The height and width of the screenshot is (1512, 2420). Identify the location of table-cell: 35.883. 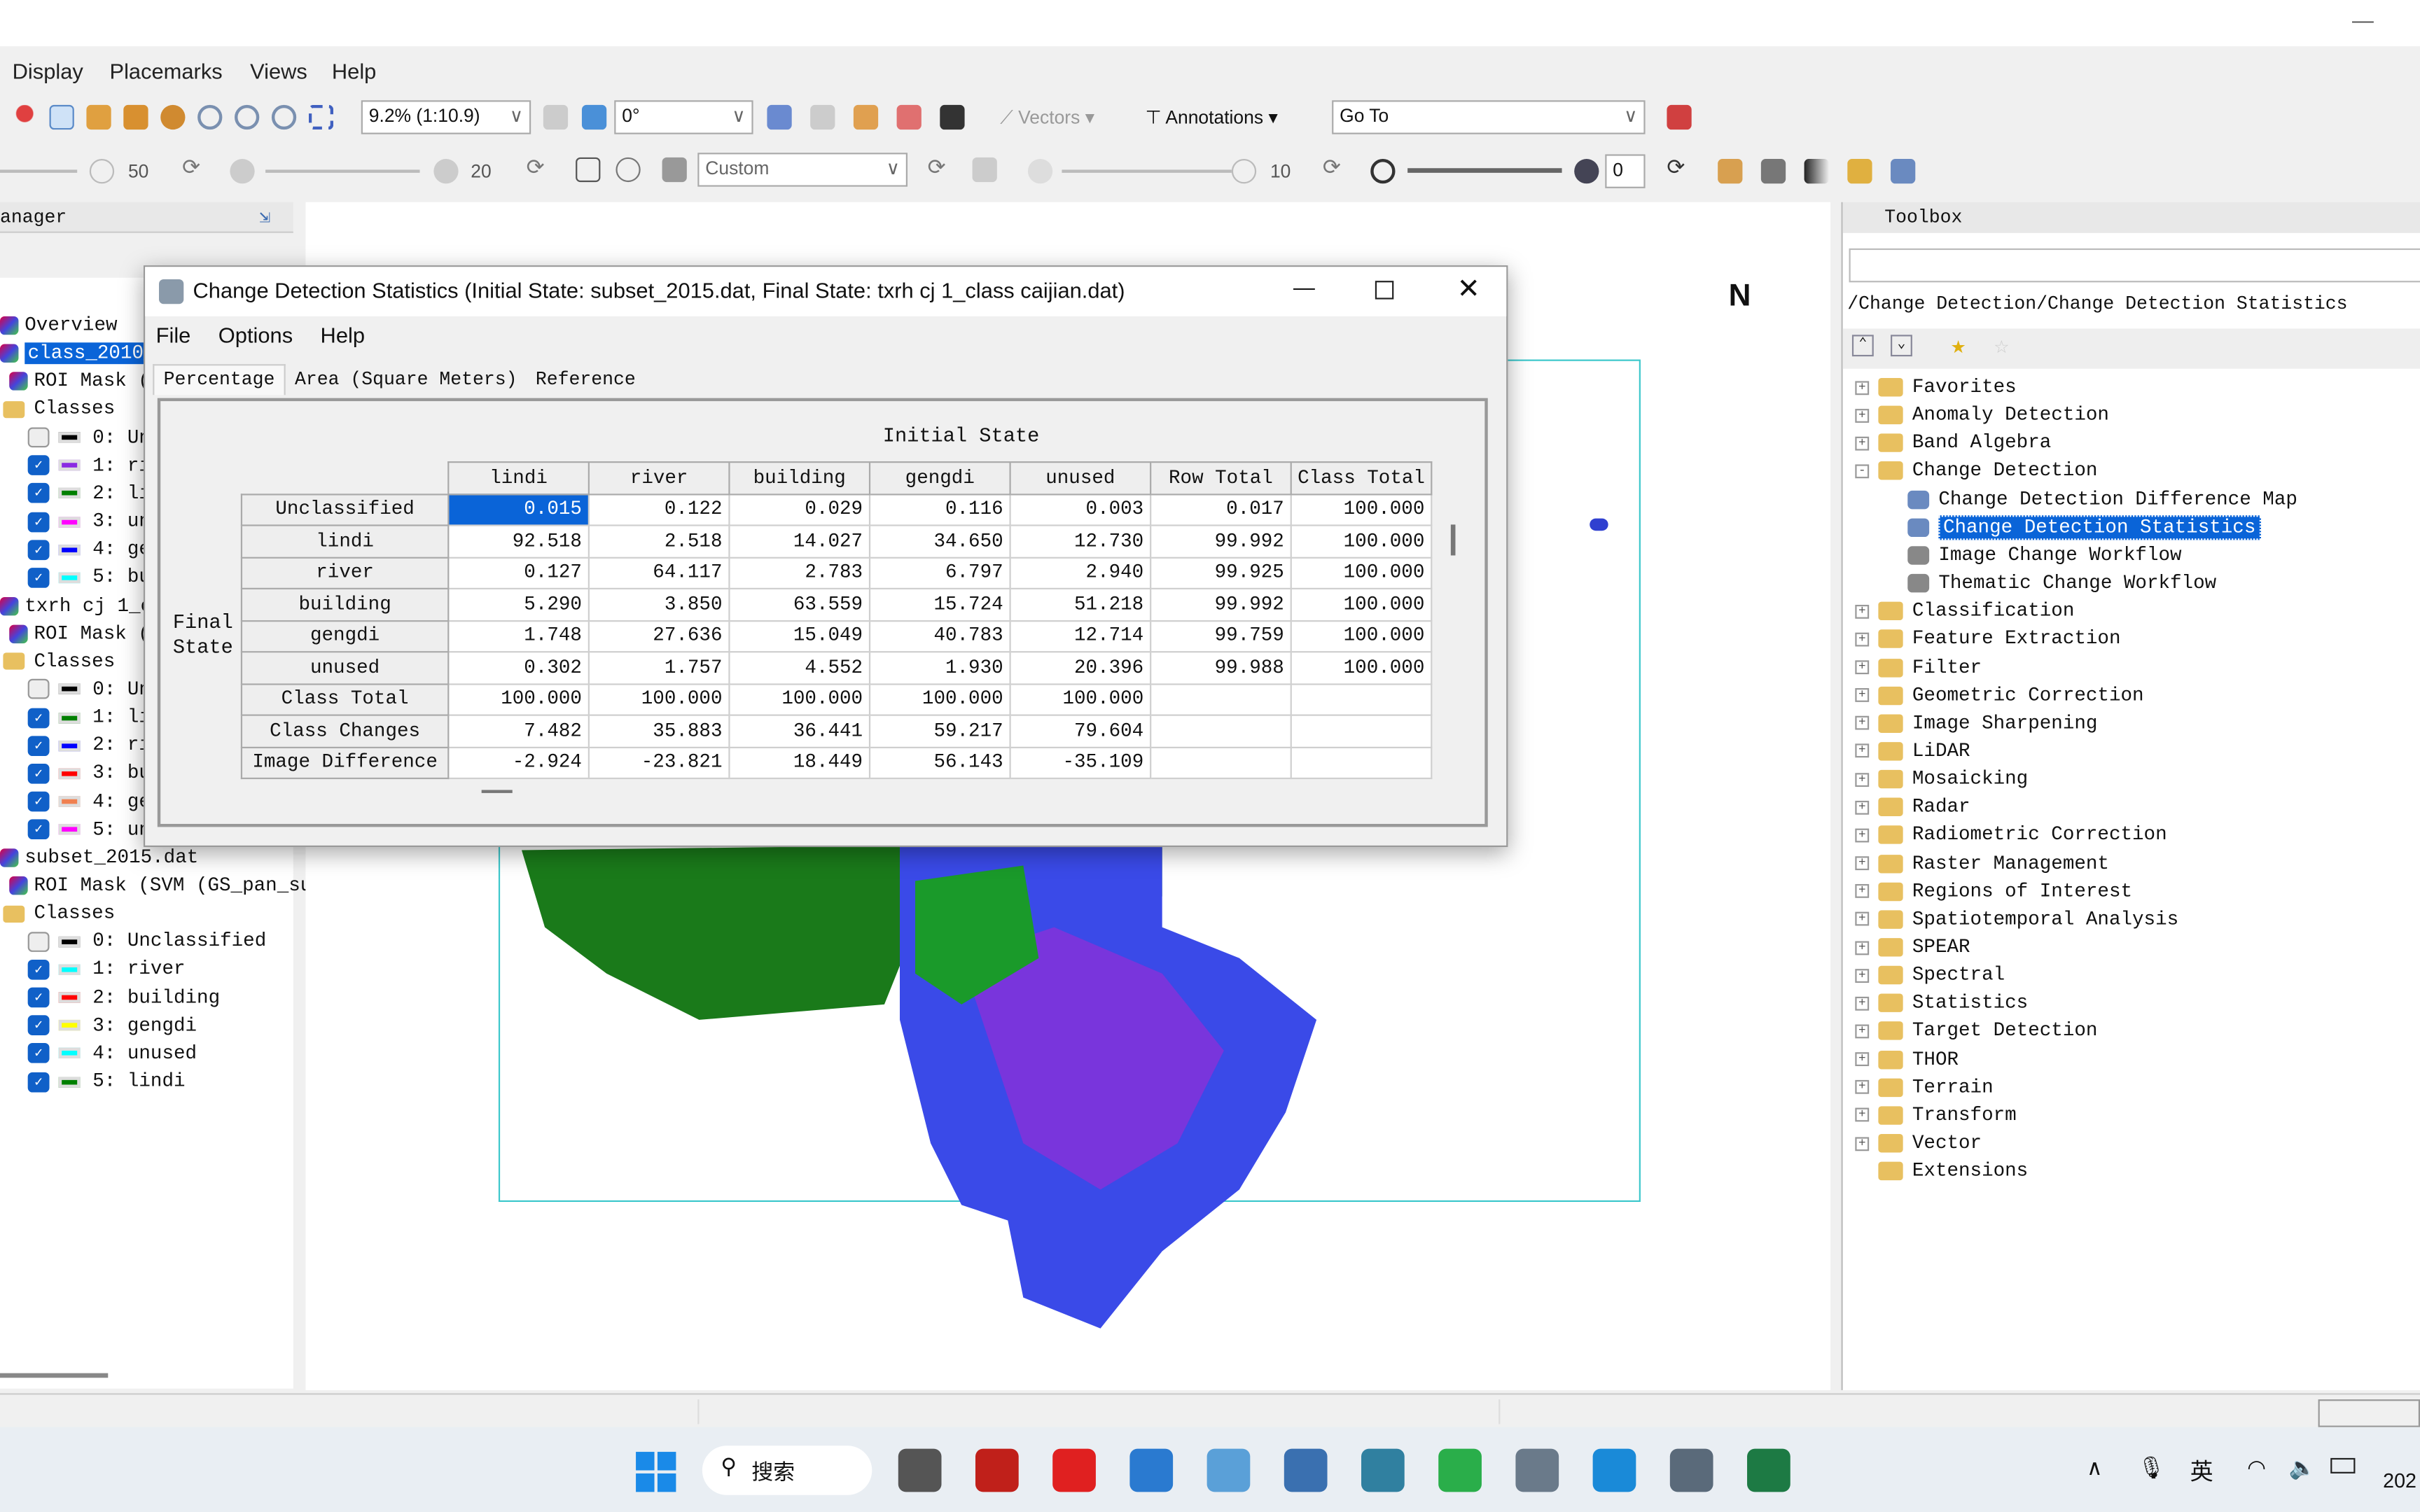
(658, 731).